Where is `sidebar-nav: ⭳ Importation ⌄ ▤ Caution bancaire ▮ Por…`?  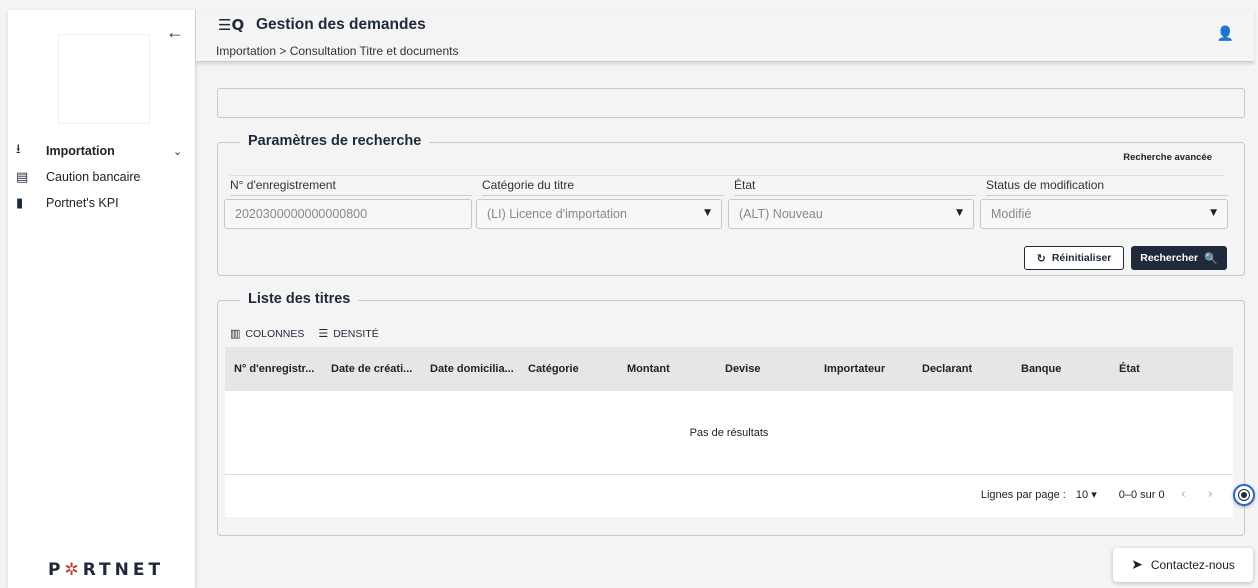 sidebar-nav: ⭳ Importation ⌄ ▤ Caution bancaire ▮ Por… is located at coordinates (101, 177).